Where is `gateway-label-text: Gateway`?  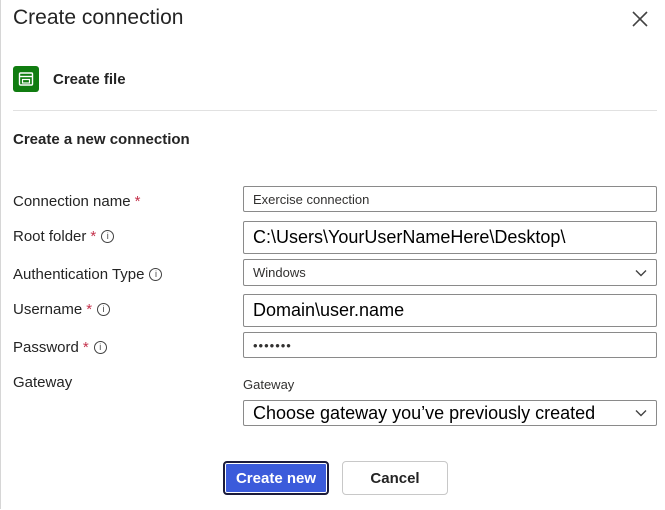 gateway-label-text: Gateway is located at coordinates (43, 382).